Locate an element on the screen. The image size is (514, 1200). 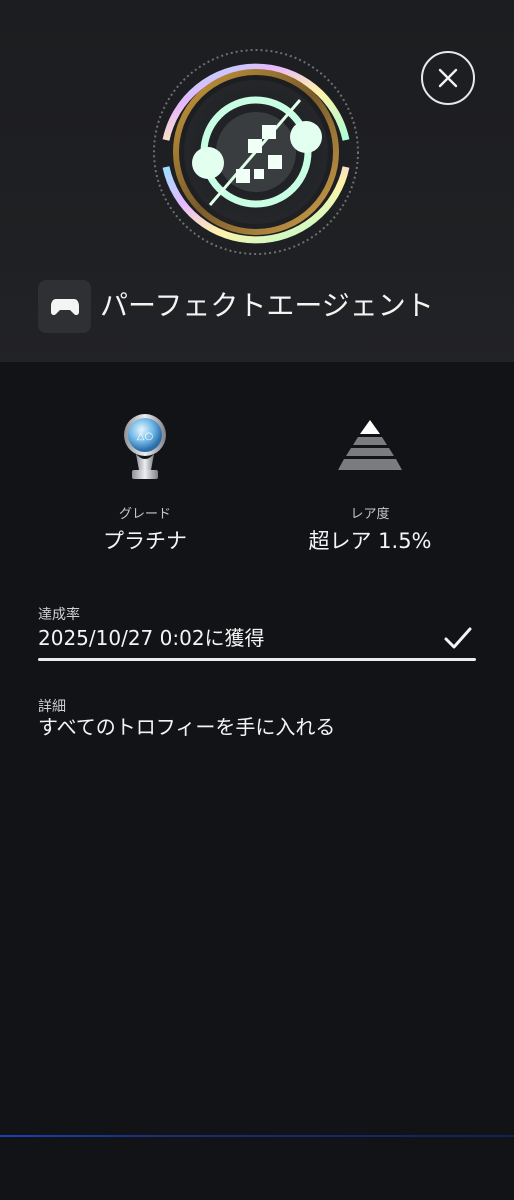
rarity-stat: レア度 超レア 1.5% is located at coordinates (370, 477).